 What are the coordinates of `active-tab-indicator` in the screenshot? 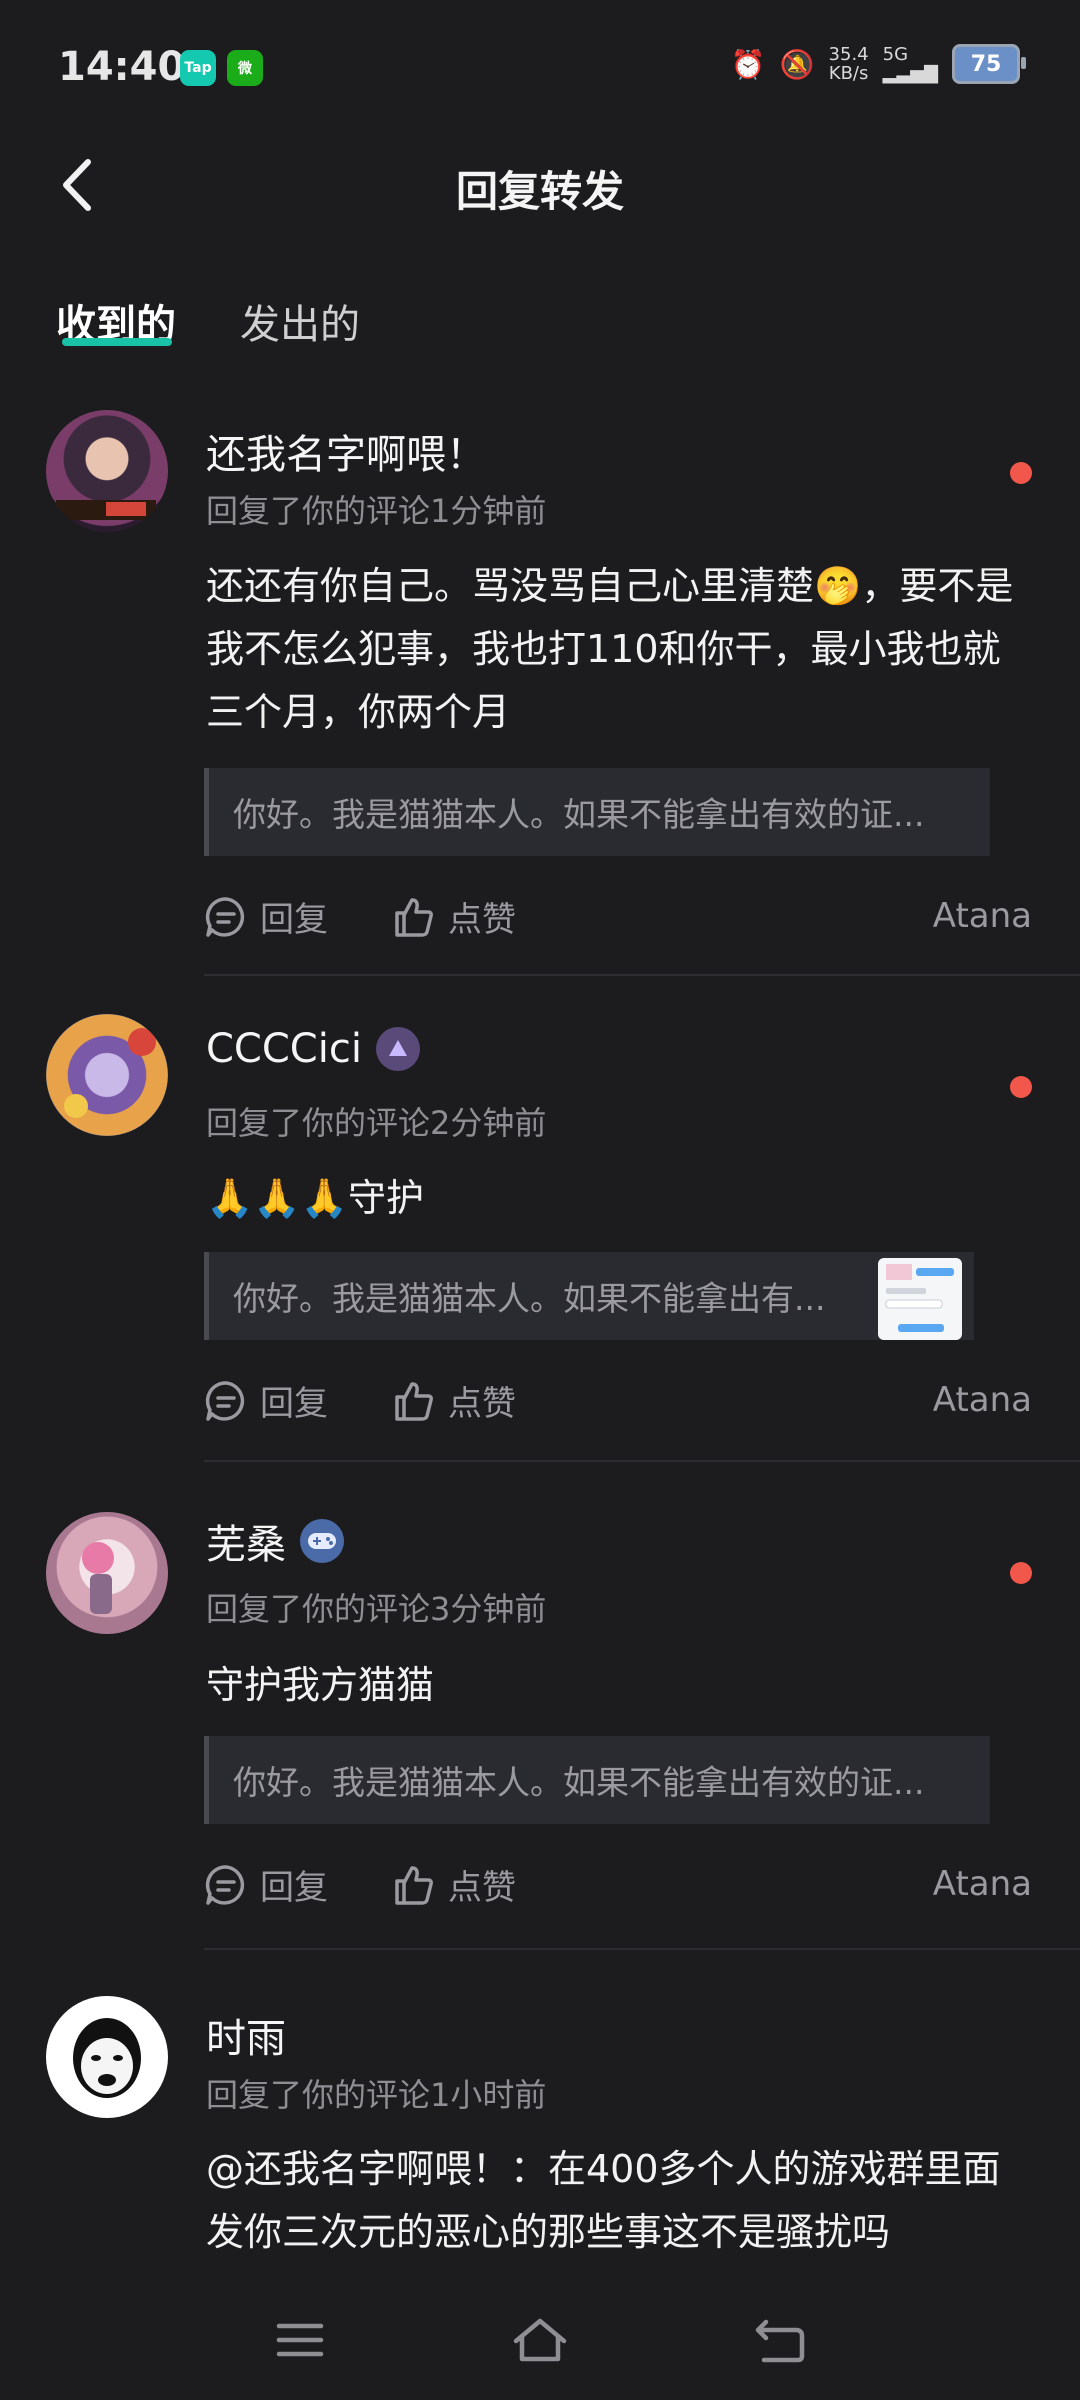 It's located at (117, 342).